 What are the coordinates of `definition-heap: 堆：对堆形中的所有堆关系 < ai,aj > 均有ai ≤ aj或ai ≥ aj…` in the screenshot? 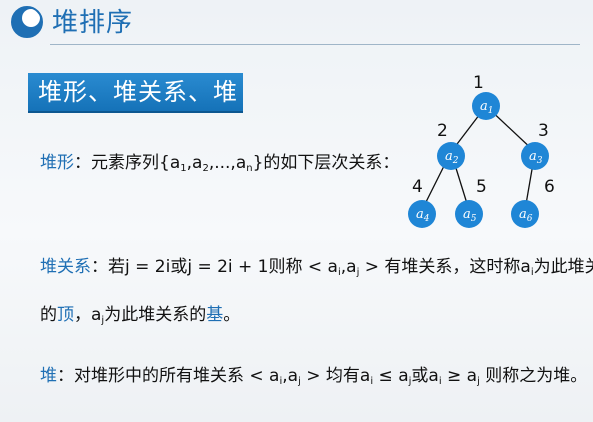 It's located at (314, 376).